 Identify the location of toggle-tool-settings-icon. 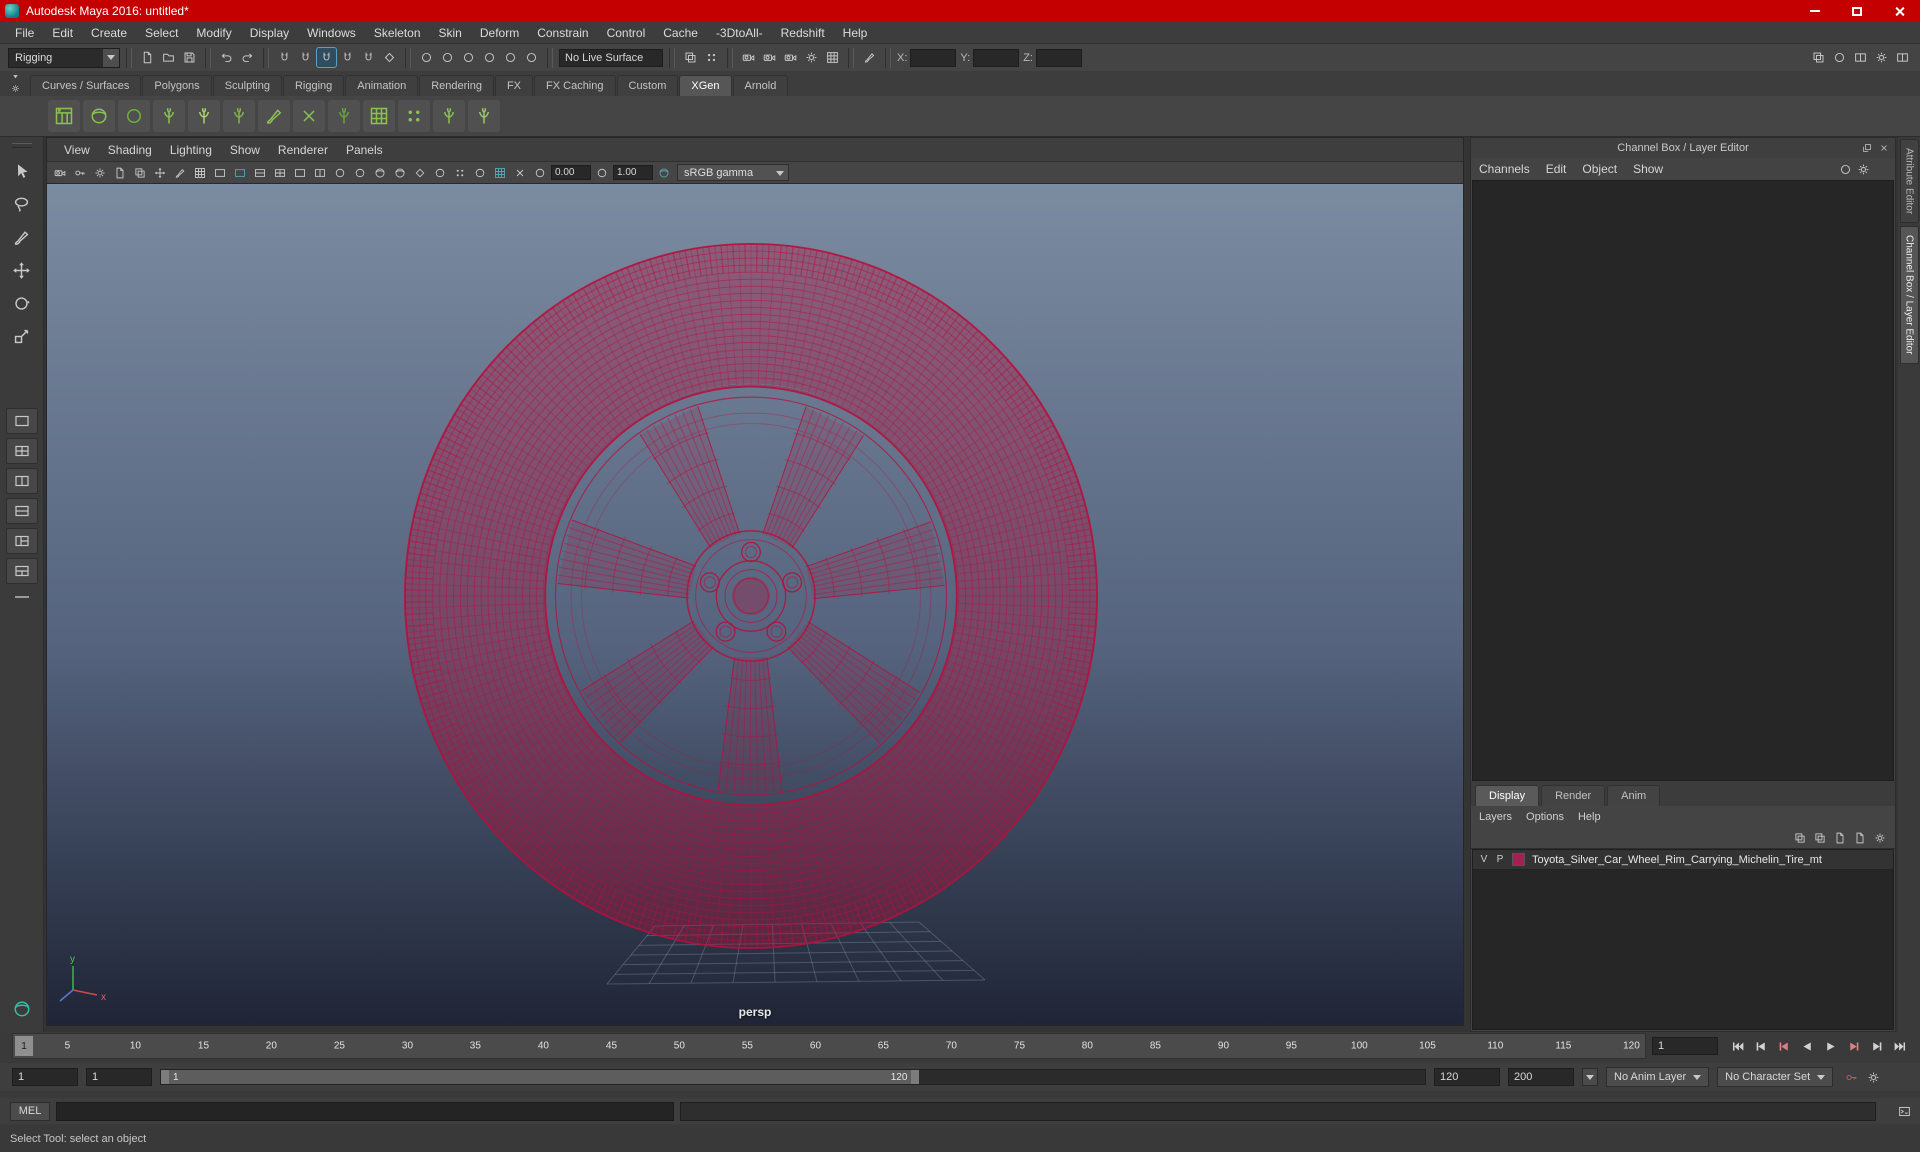
(1881, 57).